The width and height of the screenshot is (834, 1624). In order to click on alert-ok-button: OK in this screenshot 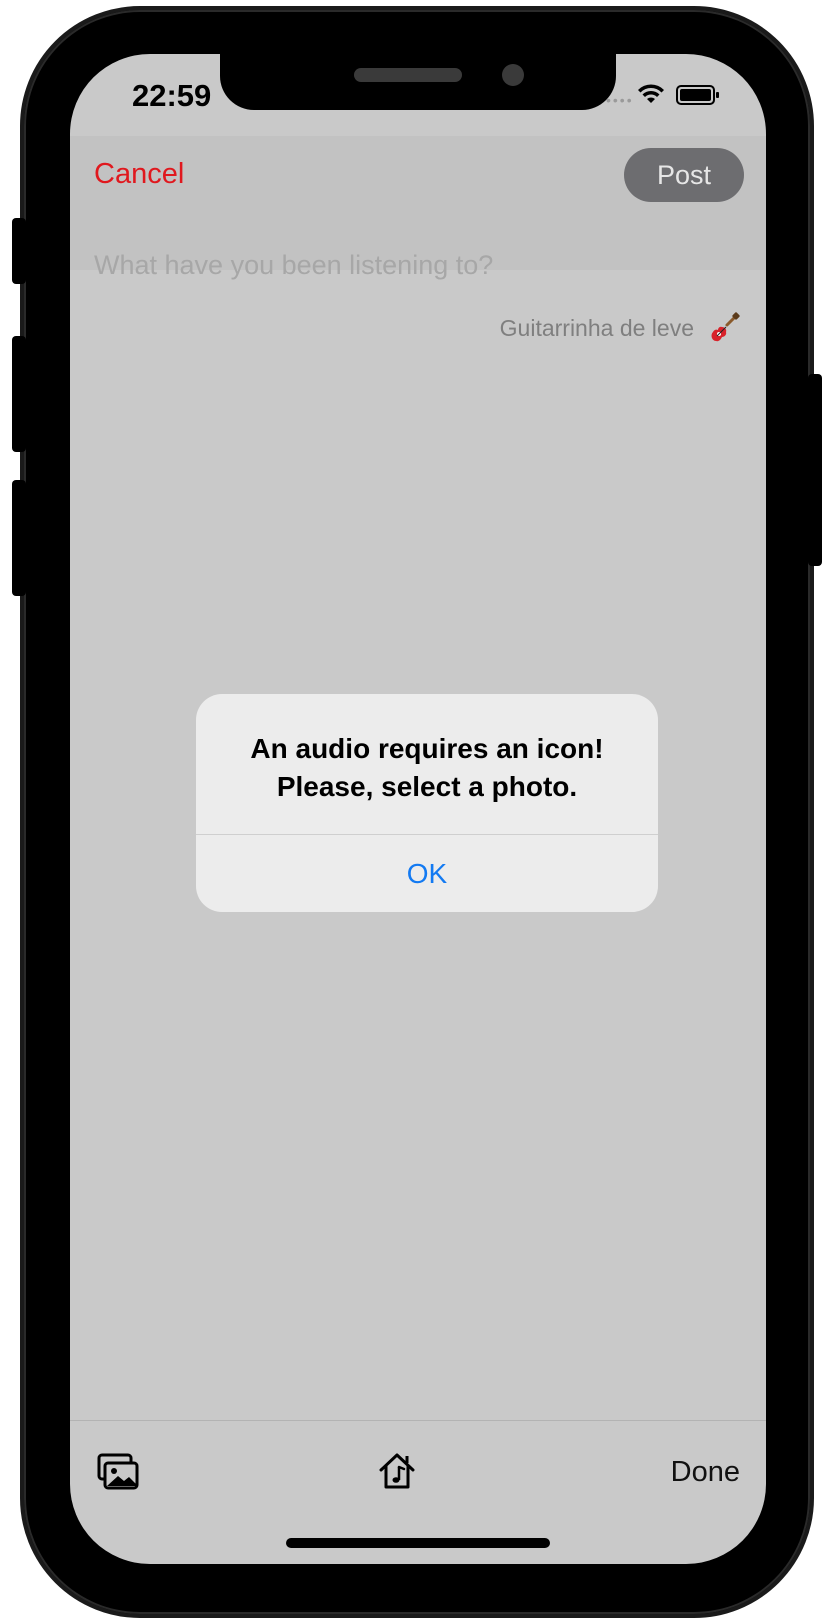, I will do `click(427, 873)`.